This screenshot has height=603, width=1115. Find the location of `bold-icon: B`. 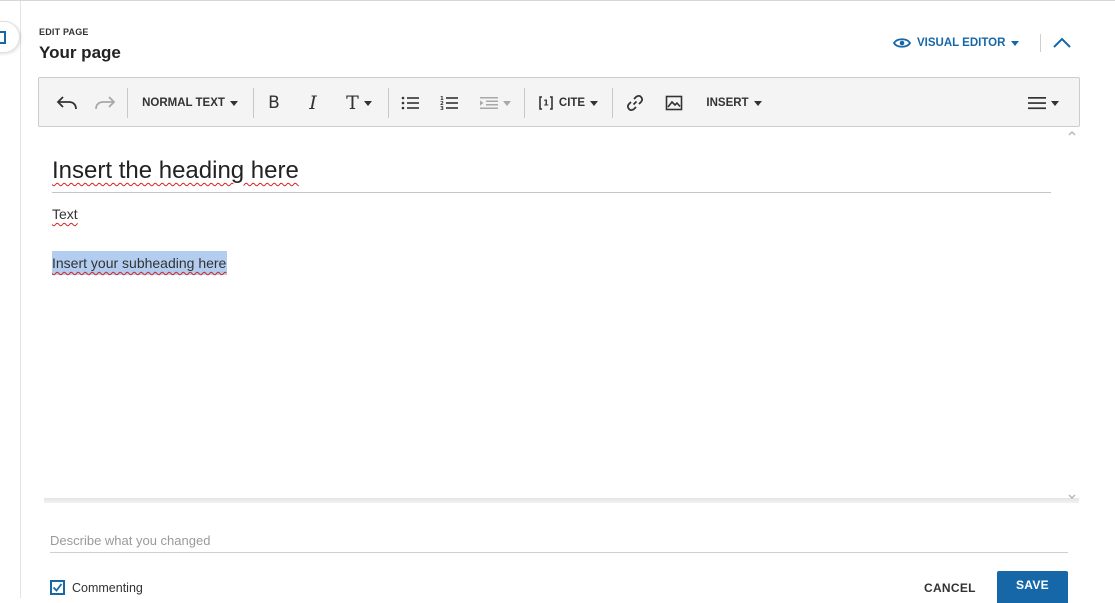

bold-icon: B is located at coordinates (274, 103).